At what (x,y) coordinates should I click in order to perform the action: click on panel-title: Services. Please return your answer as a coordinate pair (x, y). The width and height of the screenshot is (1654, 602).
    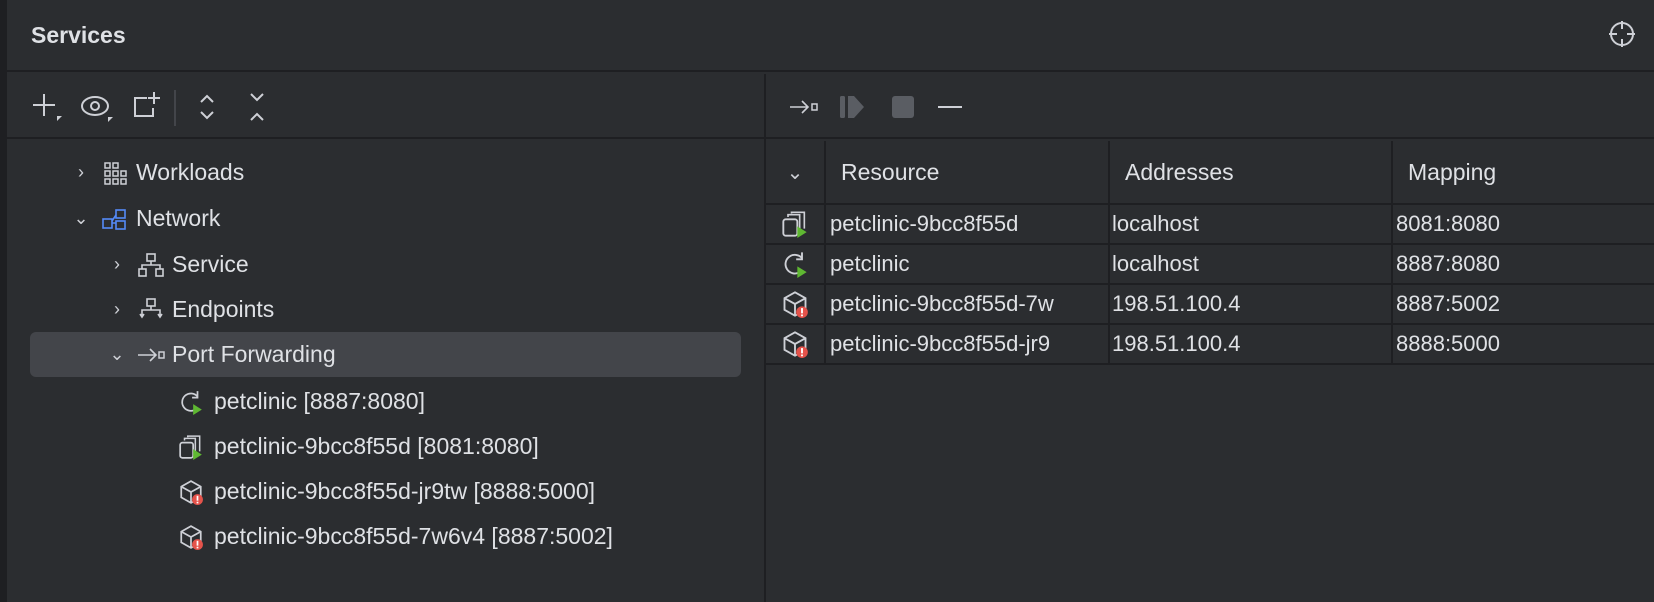
    Looking at the image, I should click on (78, 35).